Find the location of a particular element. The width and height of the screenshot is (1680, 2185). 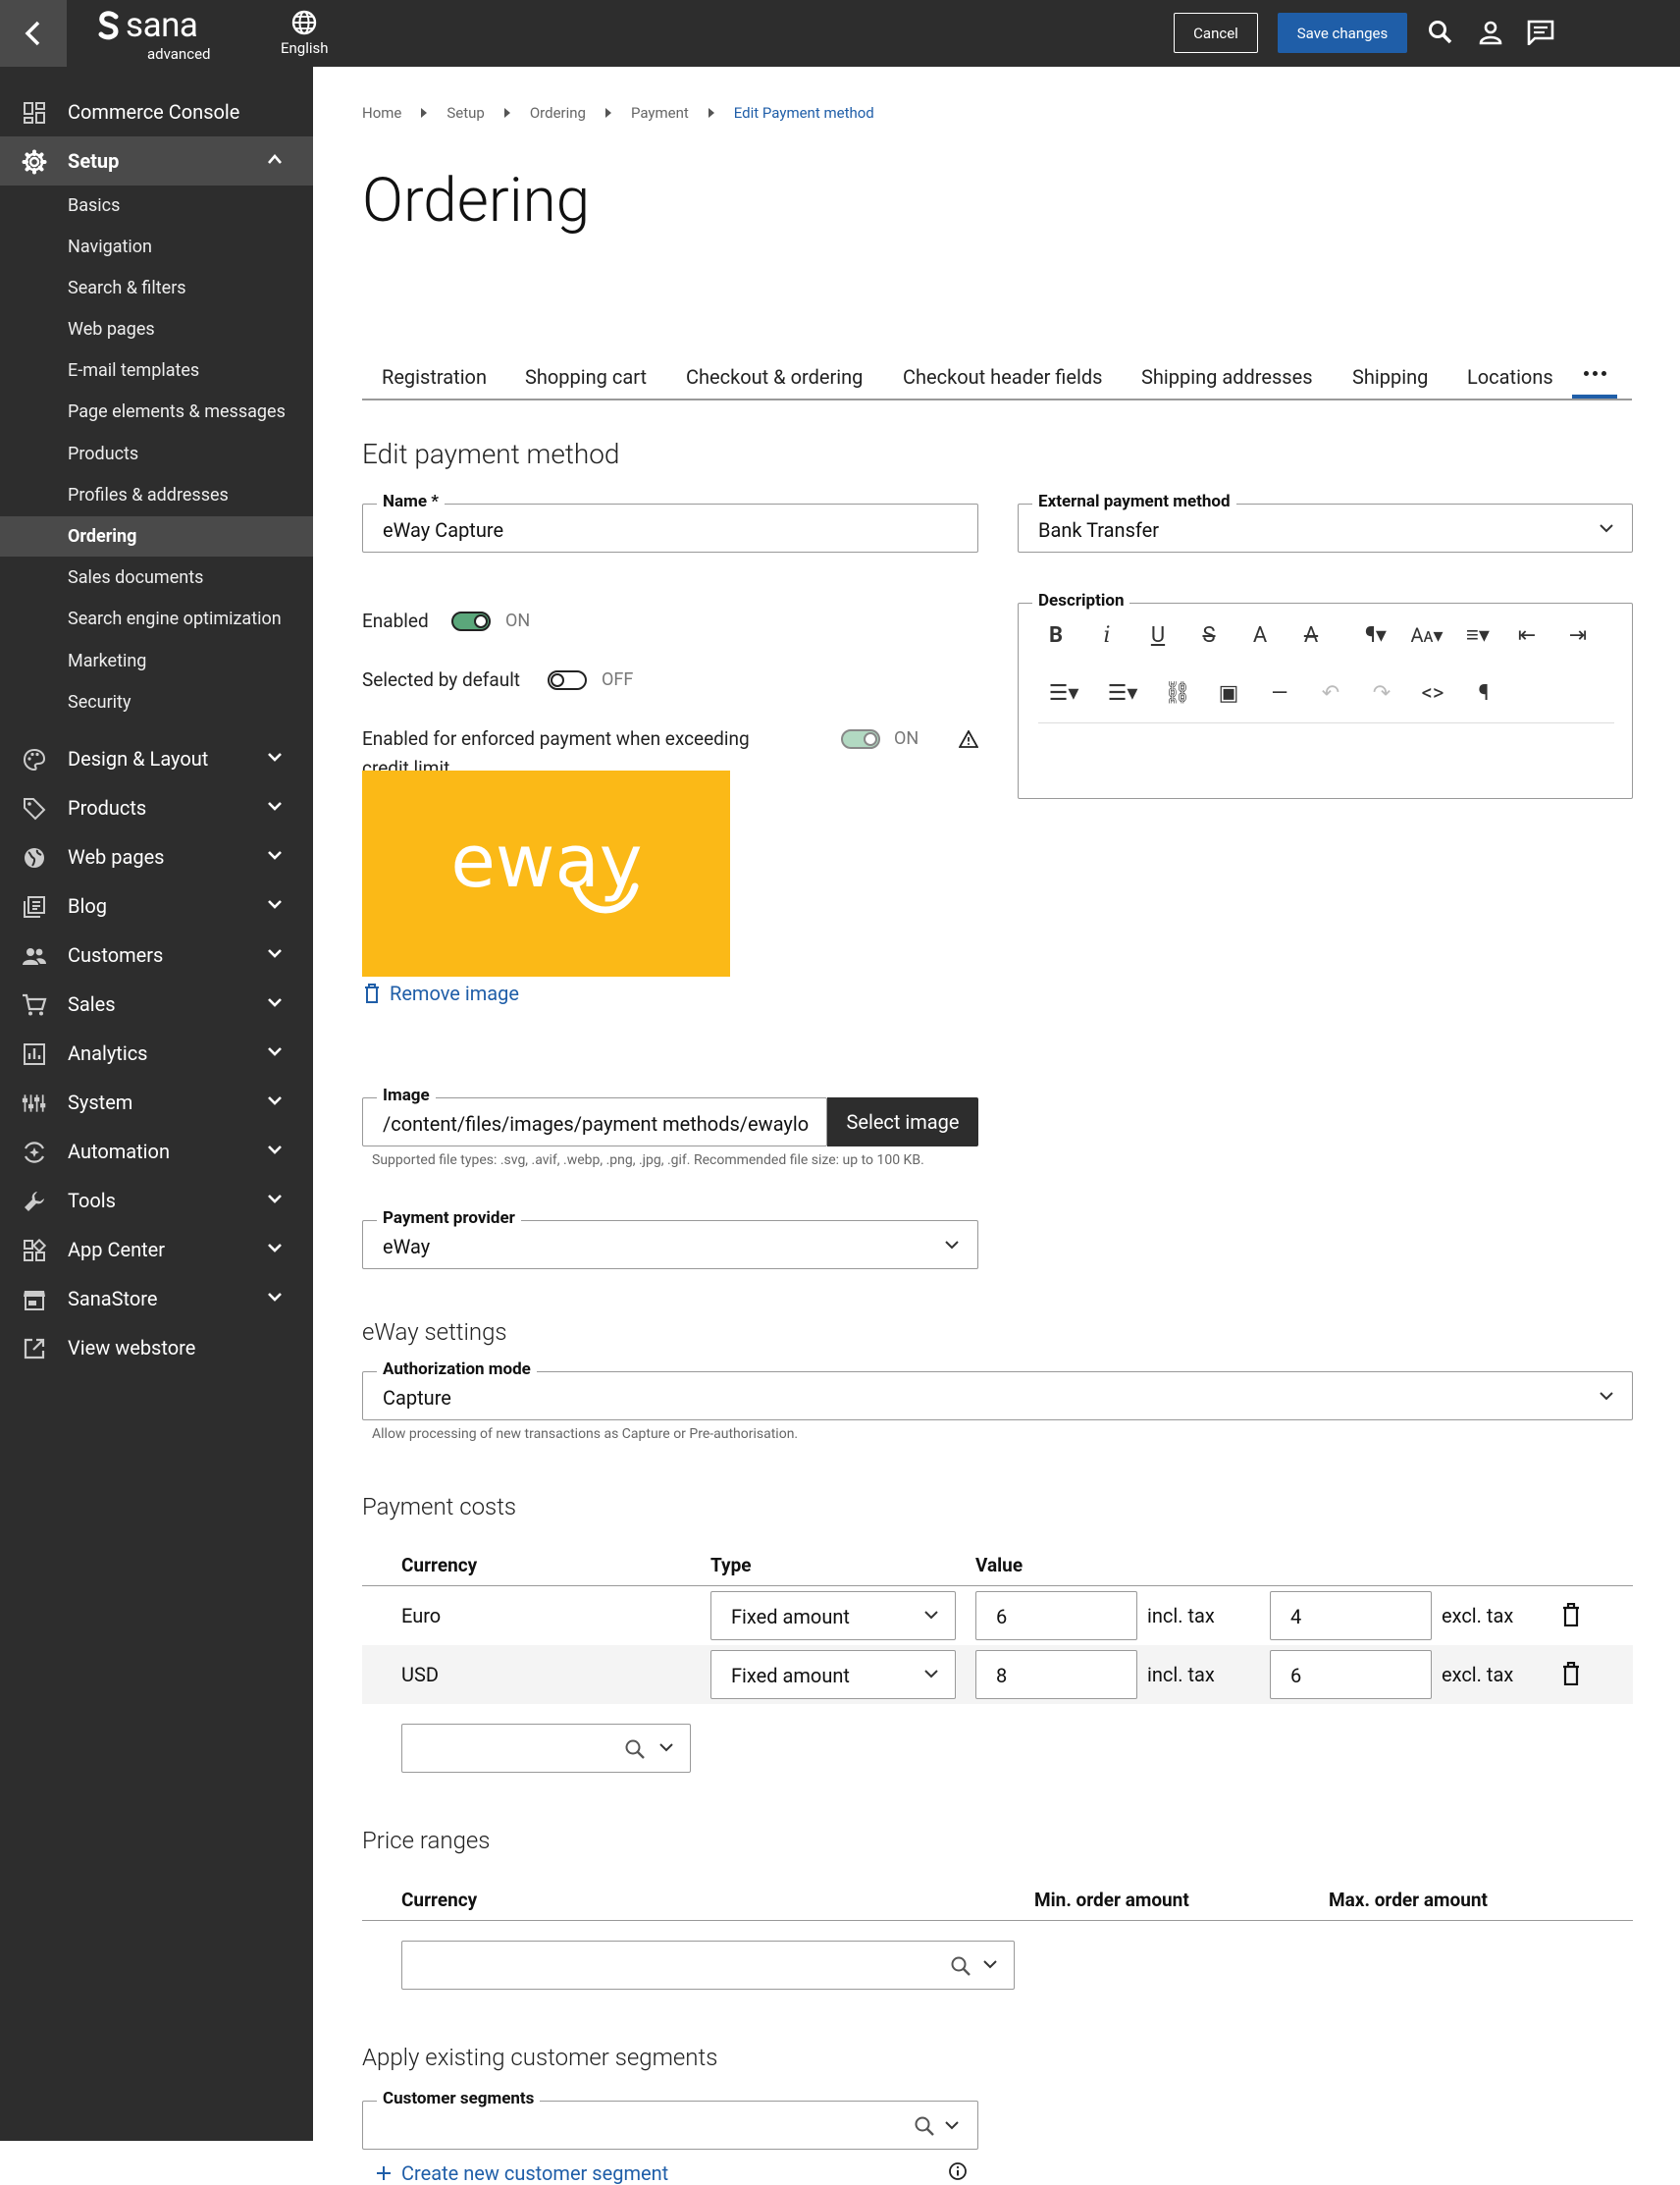

cost-row-excl-tax-input: 6 is located at coordinates (1351, 1674).